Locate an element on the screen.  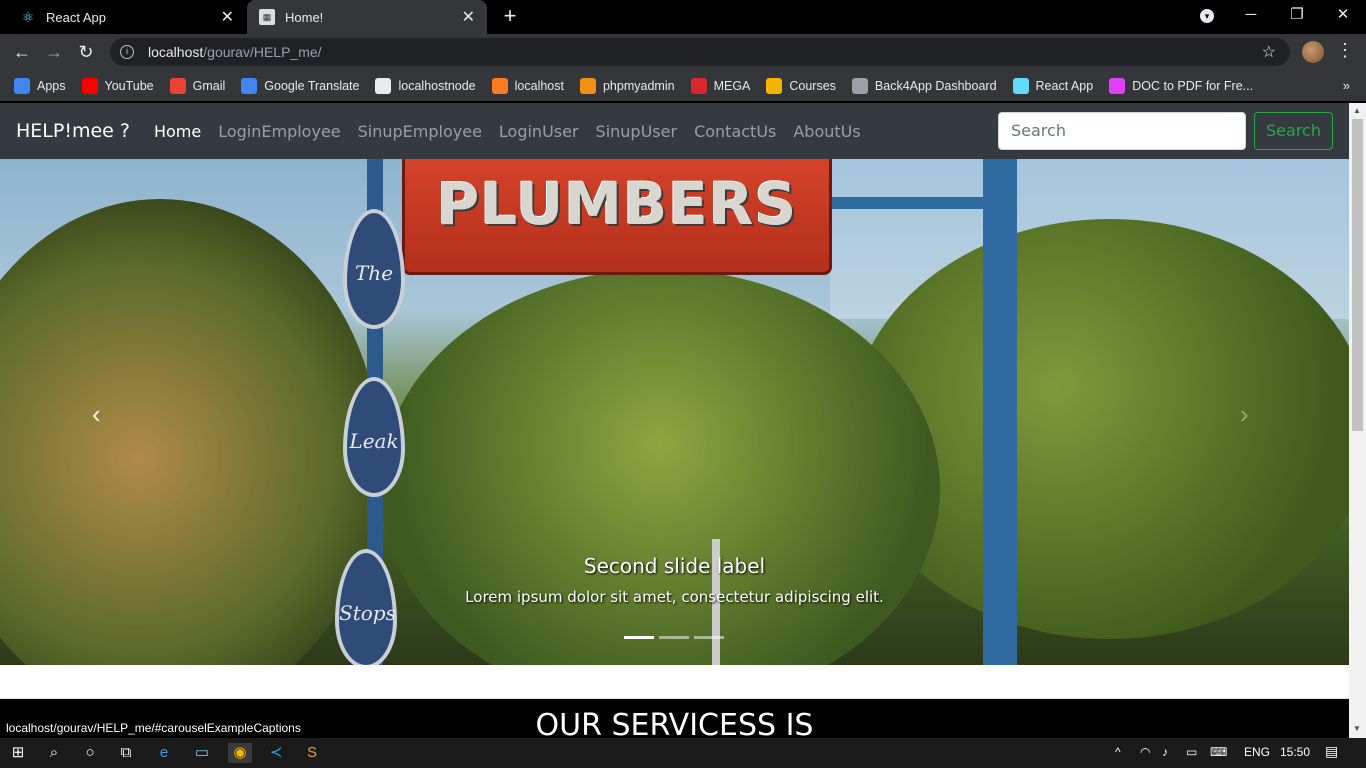
browser-toolbar: ← → ↻ i localhost/gourav/HELP_me/ ☆ ⋮ is located at coordinates (683, 52).